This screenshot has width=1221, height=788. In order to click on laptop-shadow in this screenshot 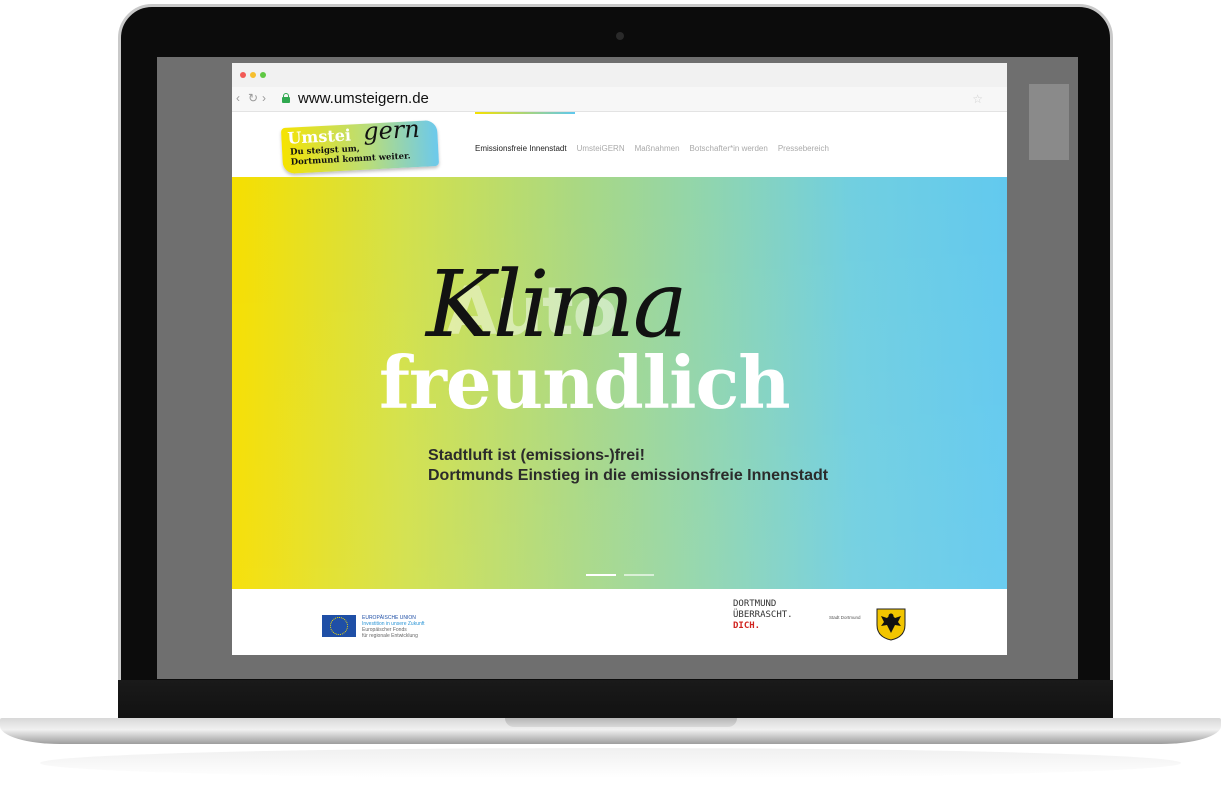, I will do `click(610, 763)`.